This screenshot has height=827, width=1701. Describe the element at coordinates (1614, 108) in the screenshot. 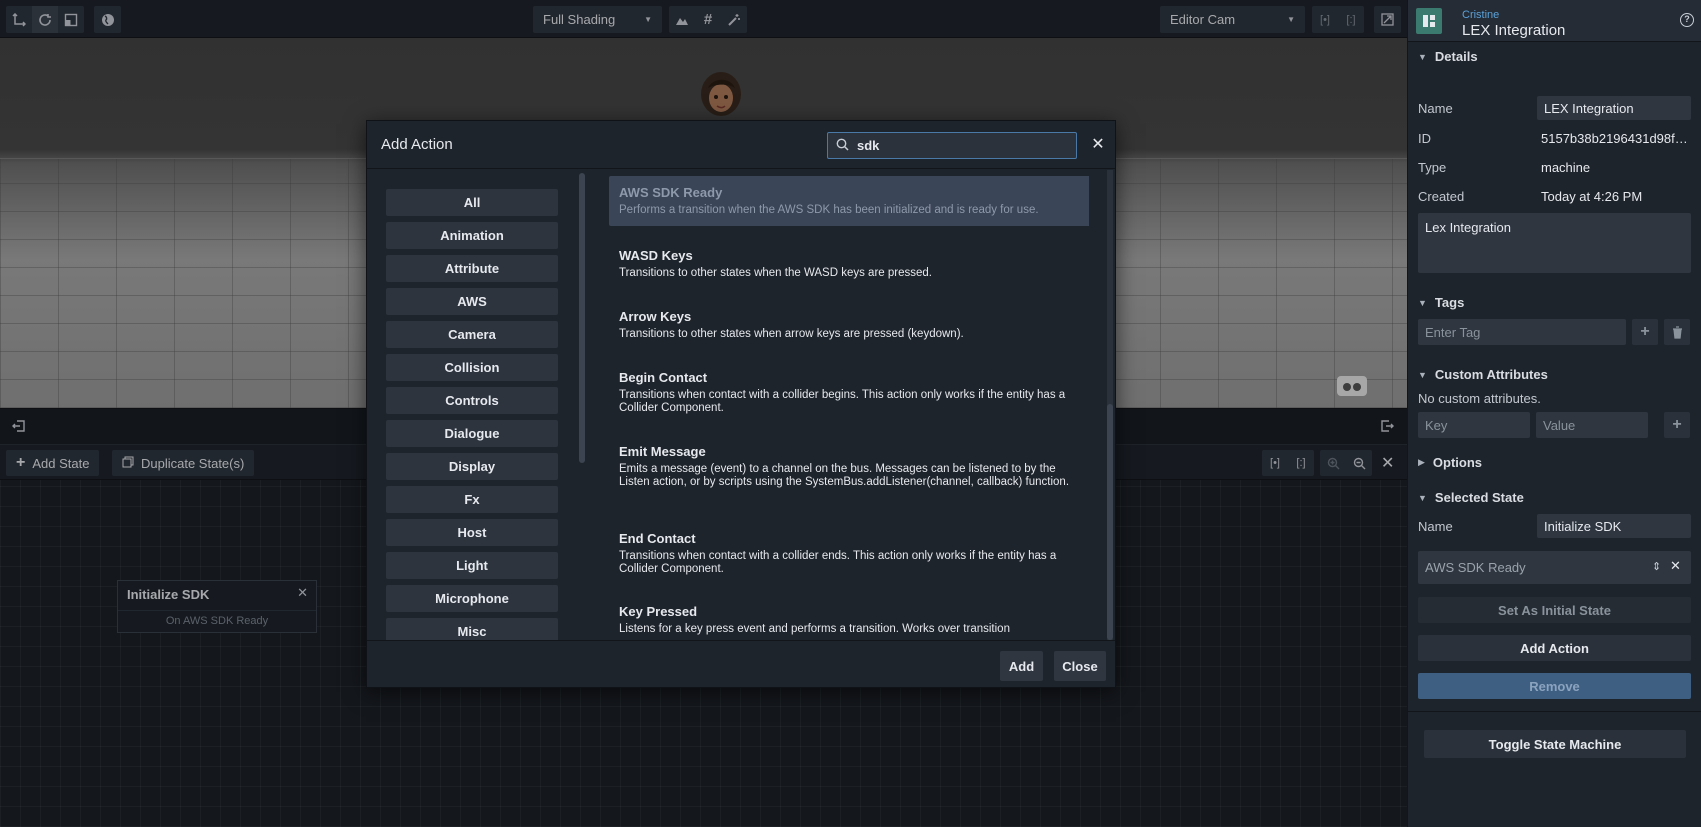

I see `name-field: LEX Integration` at that location.